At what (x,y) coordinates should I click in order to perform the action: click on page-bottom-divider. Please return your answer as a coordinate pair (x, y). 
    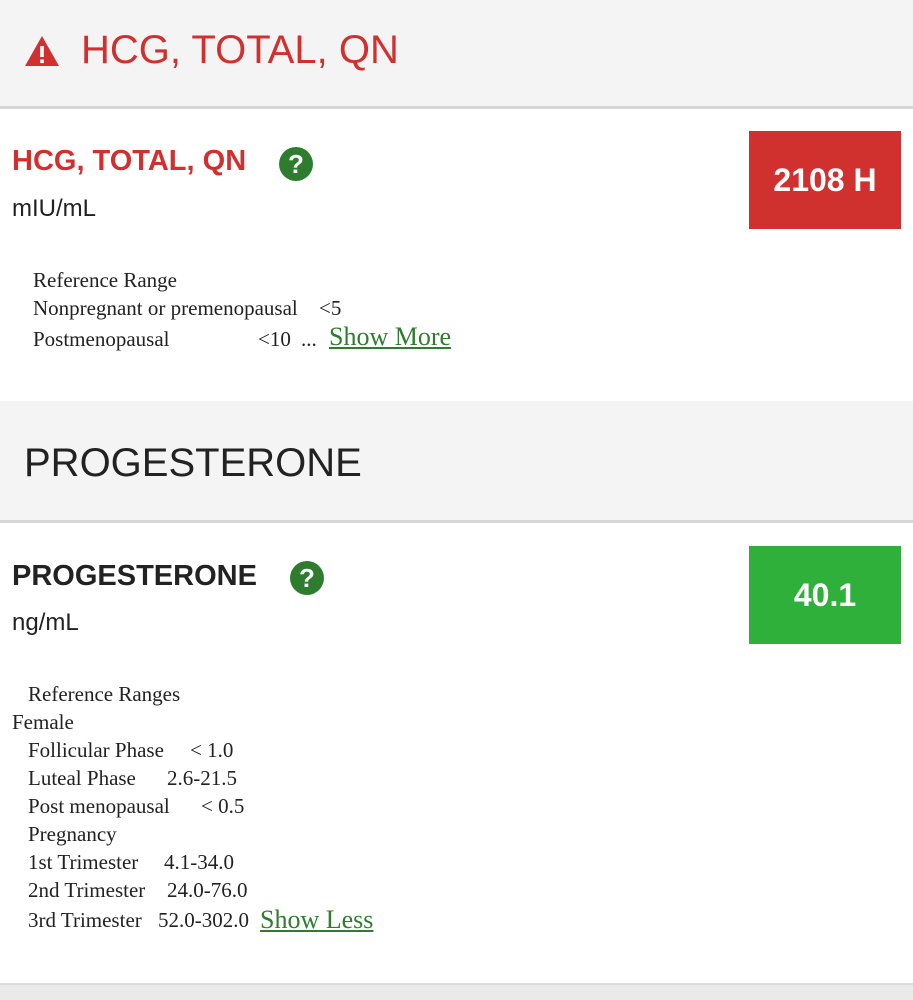
    Looking at the image, I should click on (456, 991).